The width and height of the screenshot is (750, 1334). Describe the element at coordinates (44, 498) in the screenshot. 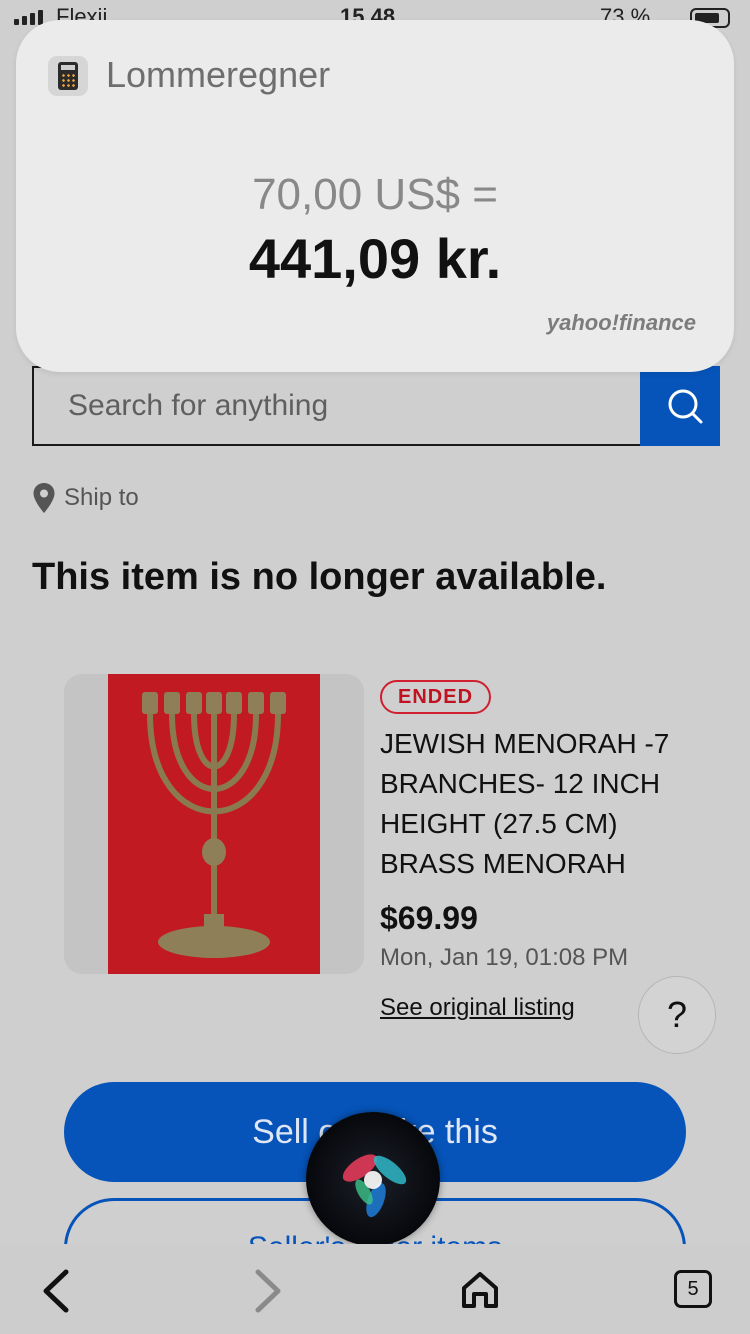

I see `location-pin-icon` at that location.